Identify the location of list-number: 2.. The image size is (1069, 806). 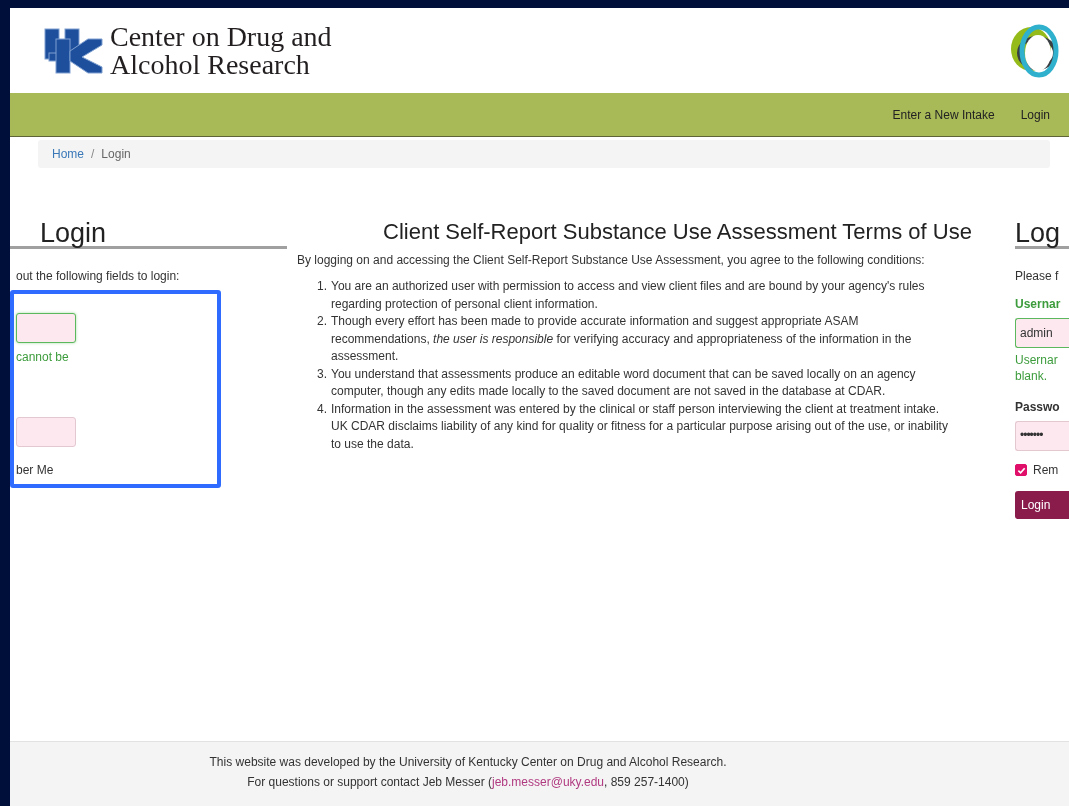
(322, 321).